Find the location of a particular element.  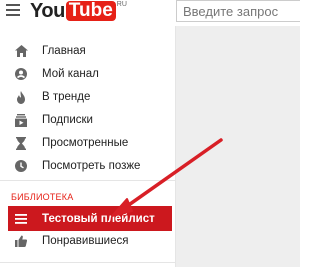

playlist-icon is located at coordinates (21, 219).